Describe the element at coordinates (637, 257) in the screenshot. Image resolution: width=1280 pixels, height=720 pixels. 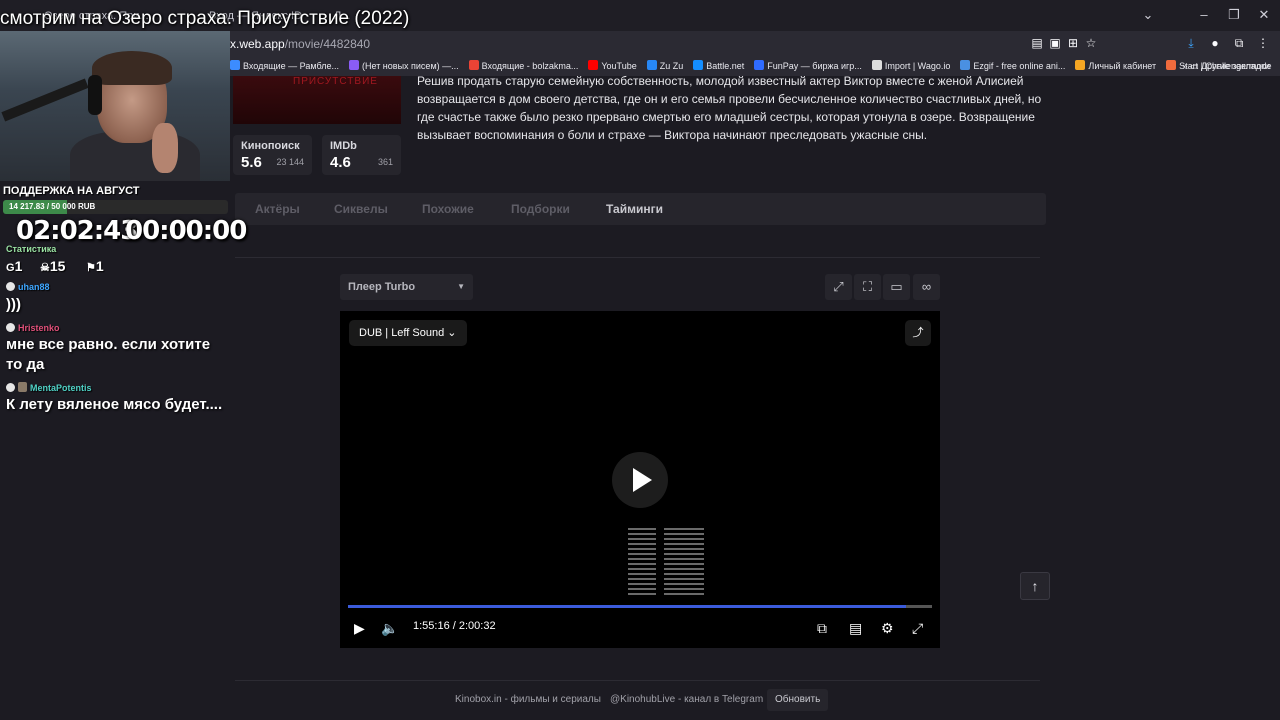
I see `divider` at that location.